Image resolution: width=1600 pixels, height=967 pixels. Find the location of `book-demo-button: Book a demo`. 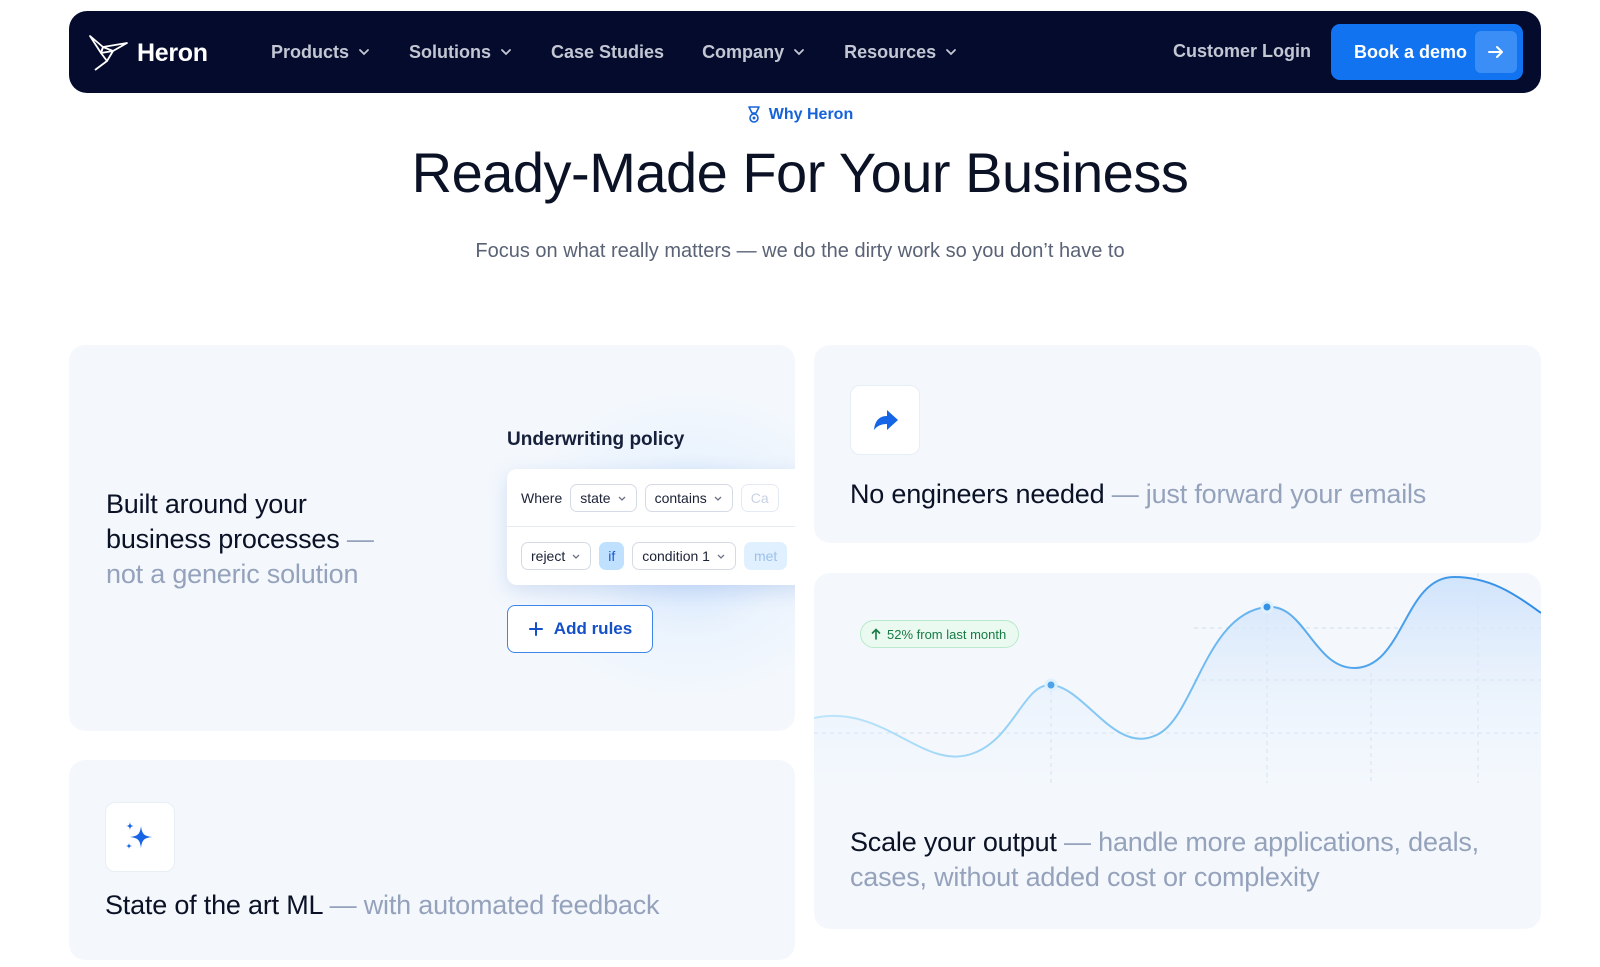

book-demo-button: Book a demo is located at coordinates (1427, 52).